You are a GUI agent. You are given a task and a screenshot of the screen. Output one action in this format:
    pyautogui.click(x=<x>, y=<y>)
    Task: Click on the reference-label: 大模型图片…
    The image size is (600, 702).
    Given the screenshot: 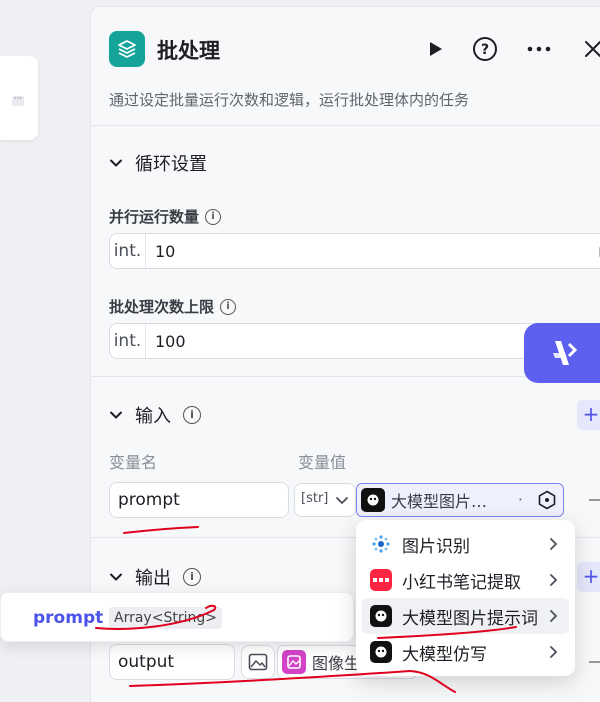 What is the action you would take?
    pyautogui.click(x=439, y=501)
    